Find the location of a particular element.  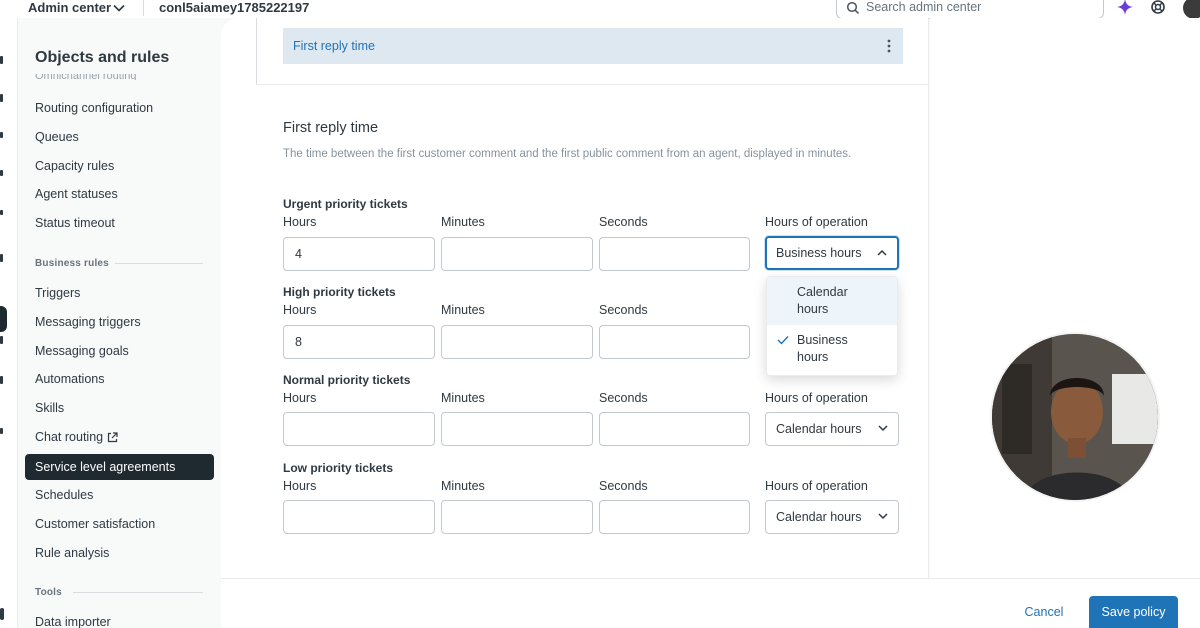

normal-seconds-input is located at coordinates (674, 429).